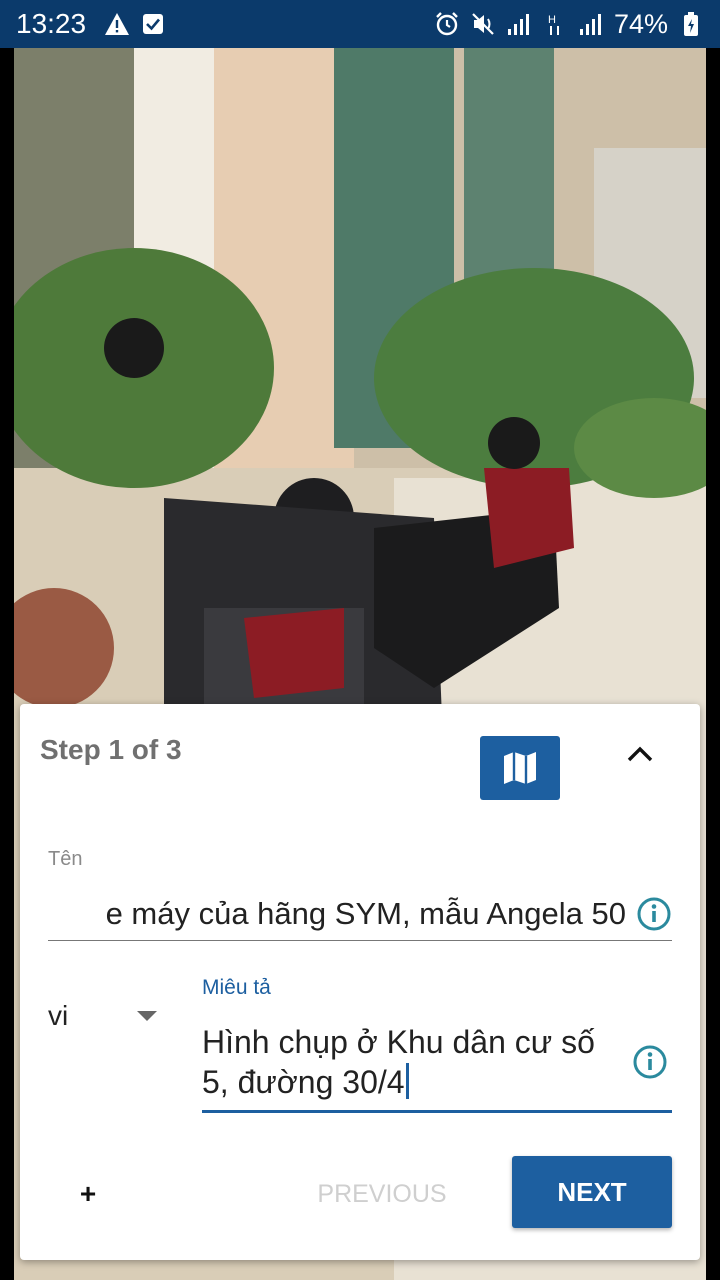 The height and width of the screenshot is (1280, 720). Describe the element at coordinates (447, 24) in the screenshot. I see `alarm-icon` at that location.